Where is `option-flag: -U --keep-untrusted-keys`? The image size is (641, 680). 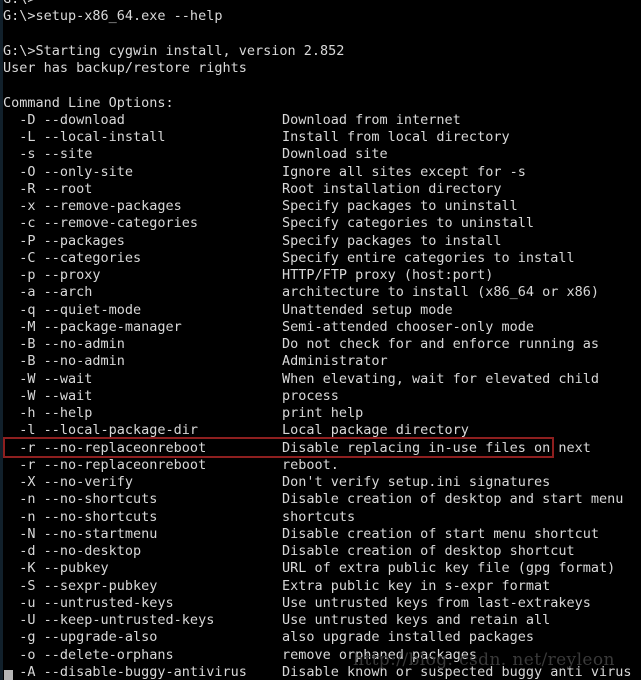 option-flag: -U --keep-untrusted-keys is located at coordinates (109, 620).